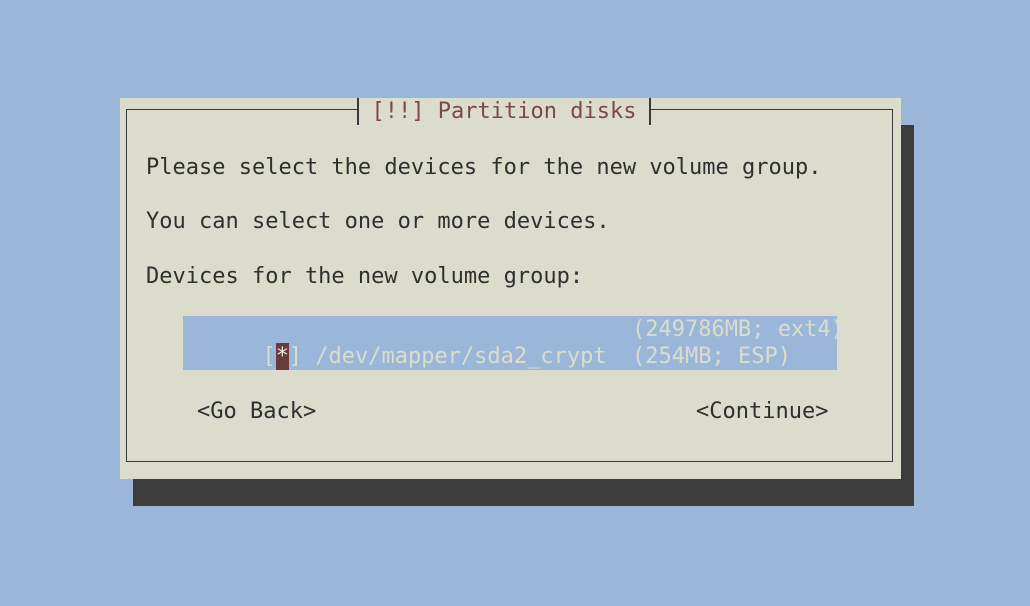  Describe the element at coordinates (295, 383) in the screenshot. I see `checkbox-close-bracket: ]` at that location.